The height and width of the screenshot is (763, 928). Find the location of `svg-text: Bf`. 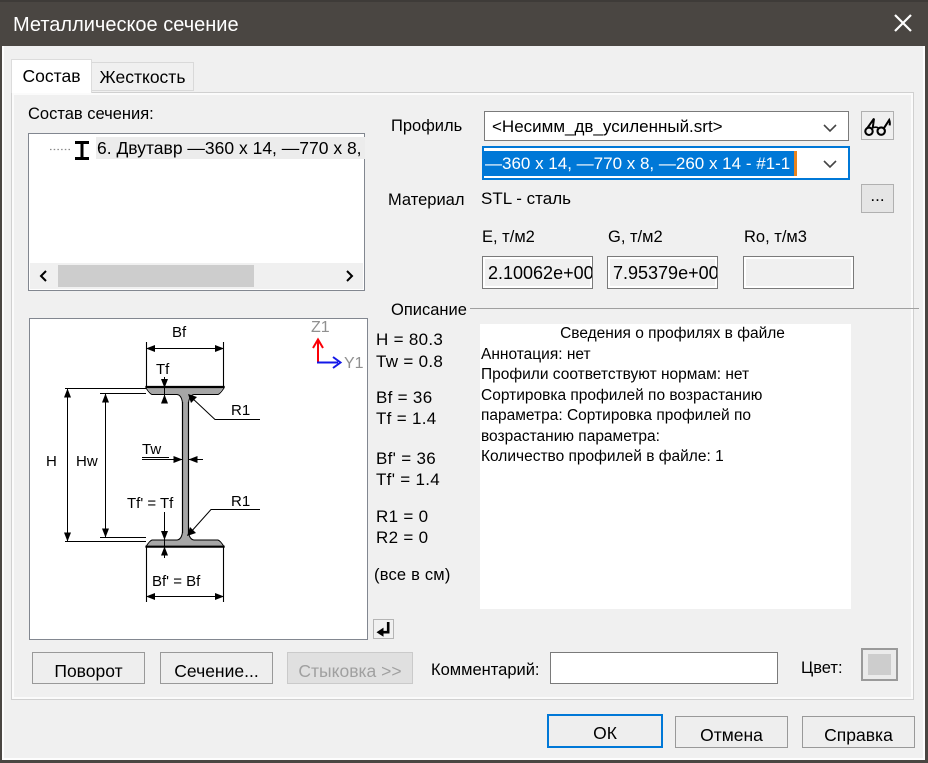

svg-text: Bf is located at coordinates (179, 332).